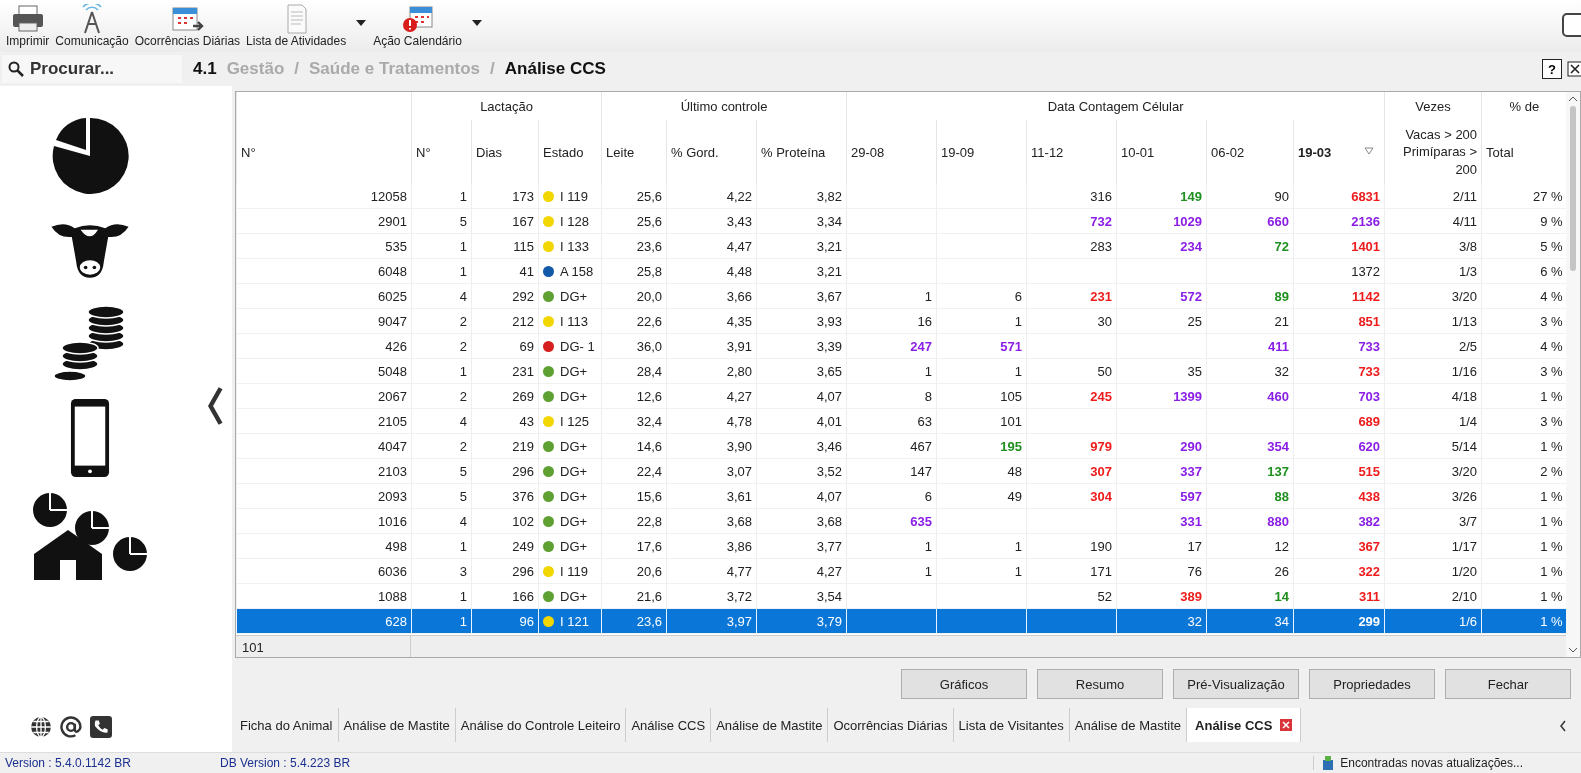  What do you see at coordinates (1433, 496) in the screenshot?
I see `table-cell: 3/26` at bounding box center [1433, 496].